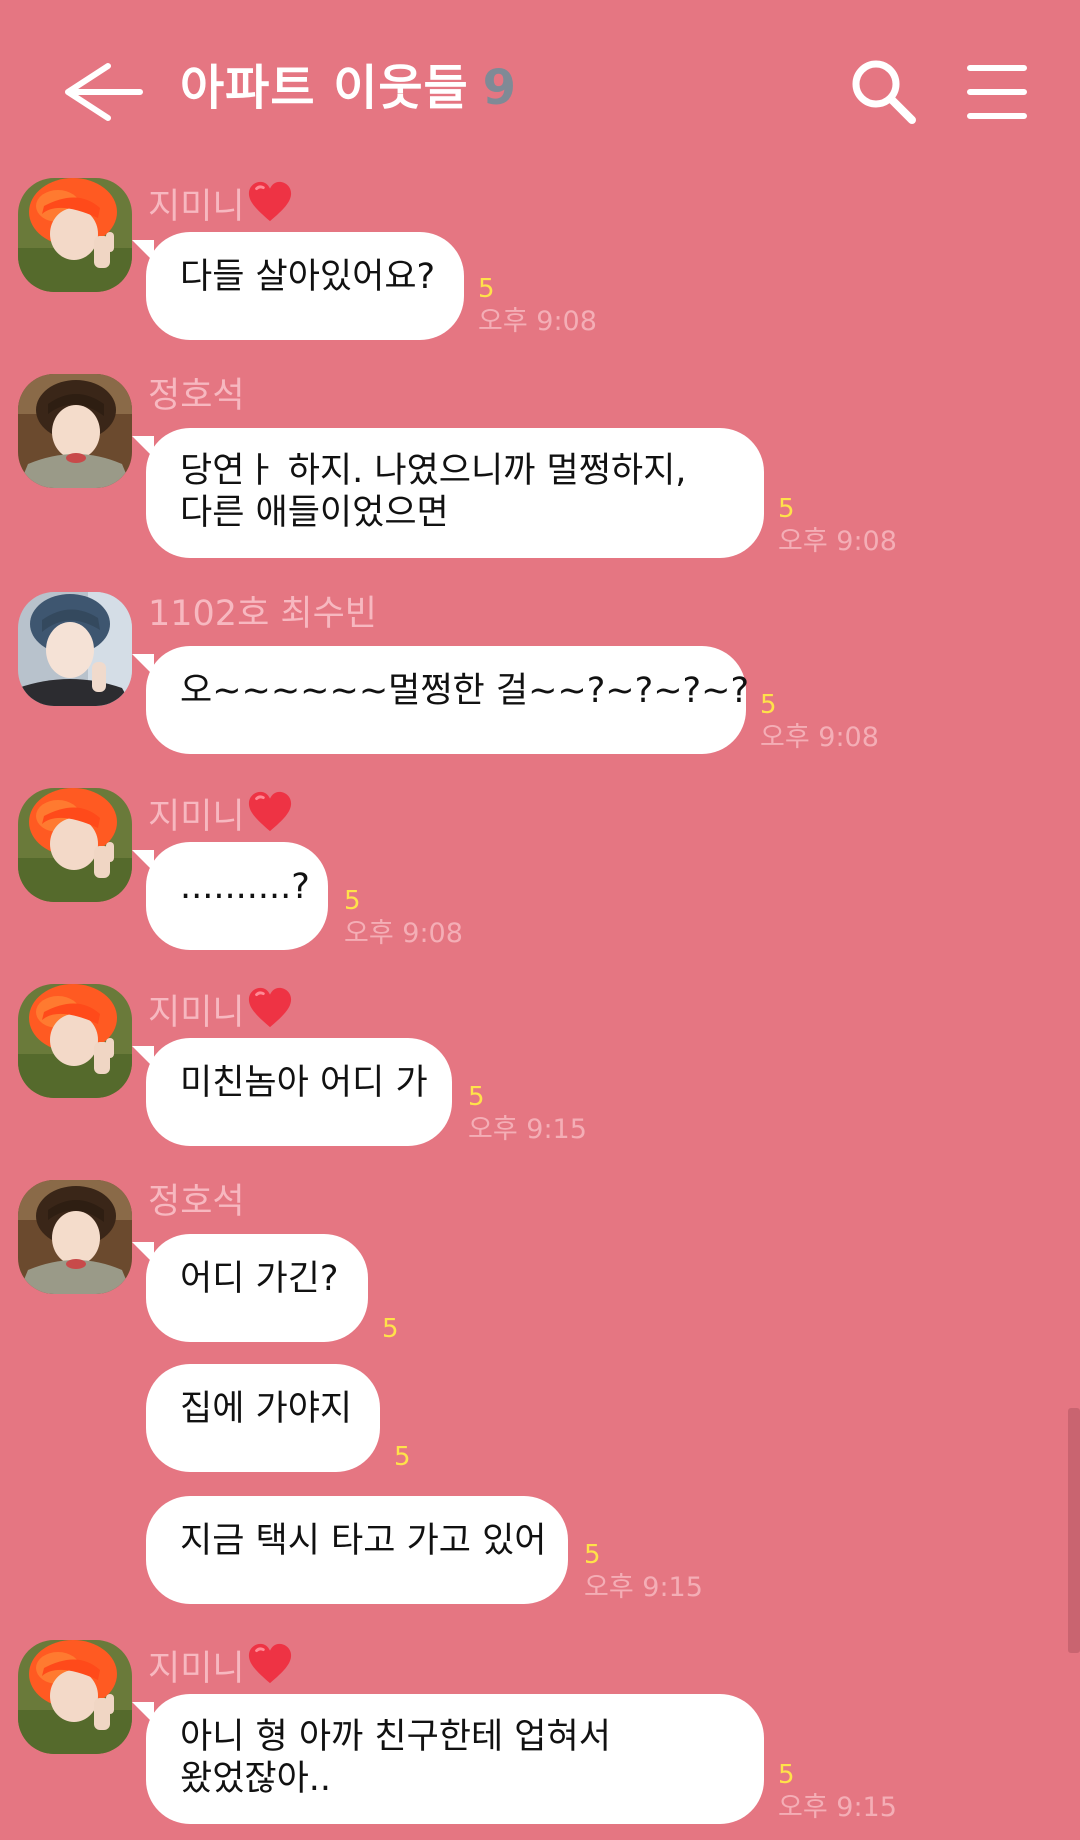 The height and width of the screenshot is (1840, 1080). What do you see at coordinates (250, 1288) in the screenshot?
I see `message-bubble: 어디 가긴?` at bounding box center [250, 1288].